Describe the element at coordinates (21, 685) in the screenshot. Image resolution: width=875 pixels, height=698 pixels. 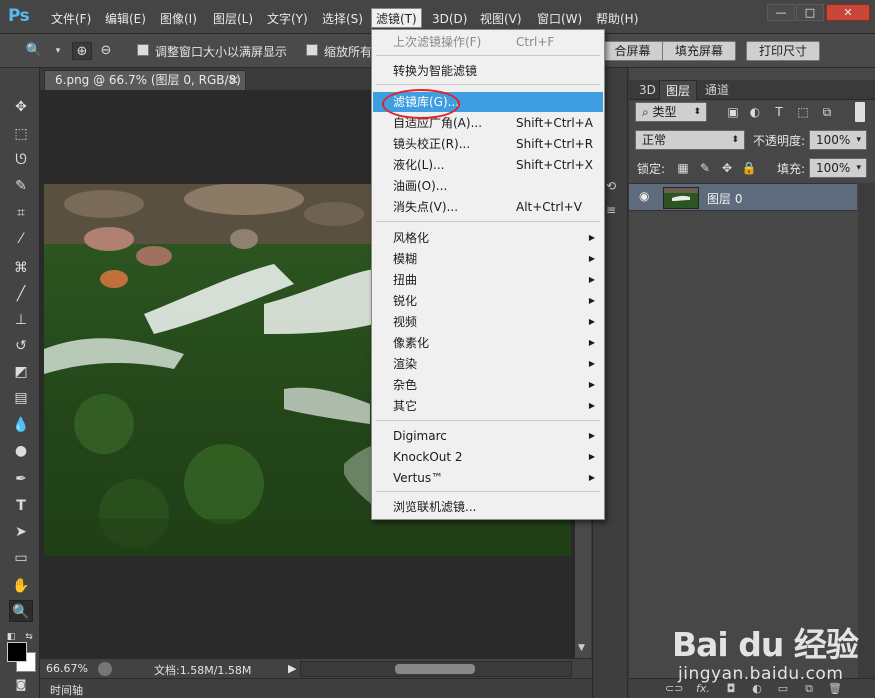
I see `quick-mask-icon: ◙` at that location.